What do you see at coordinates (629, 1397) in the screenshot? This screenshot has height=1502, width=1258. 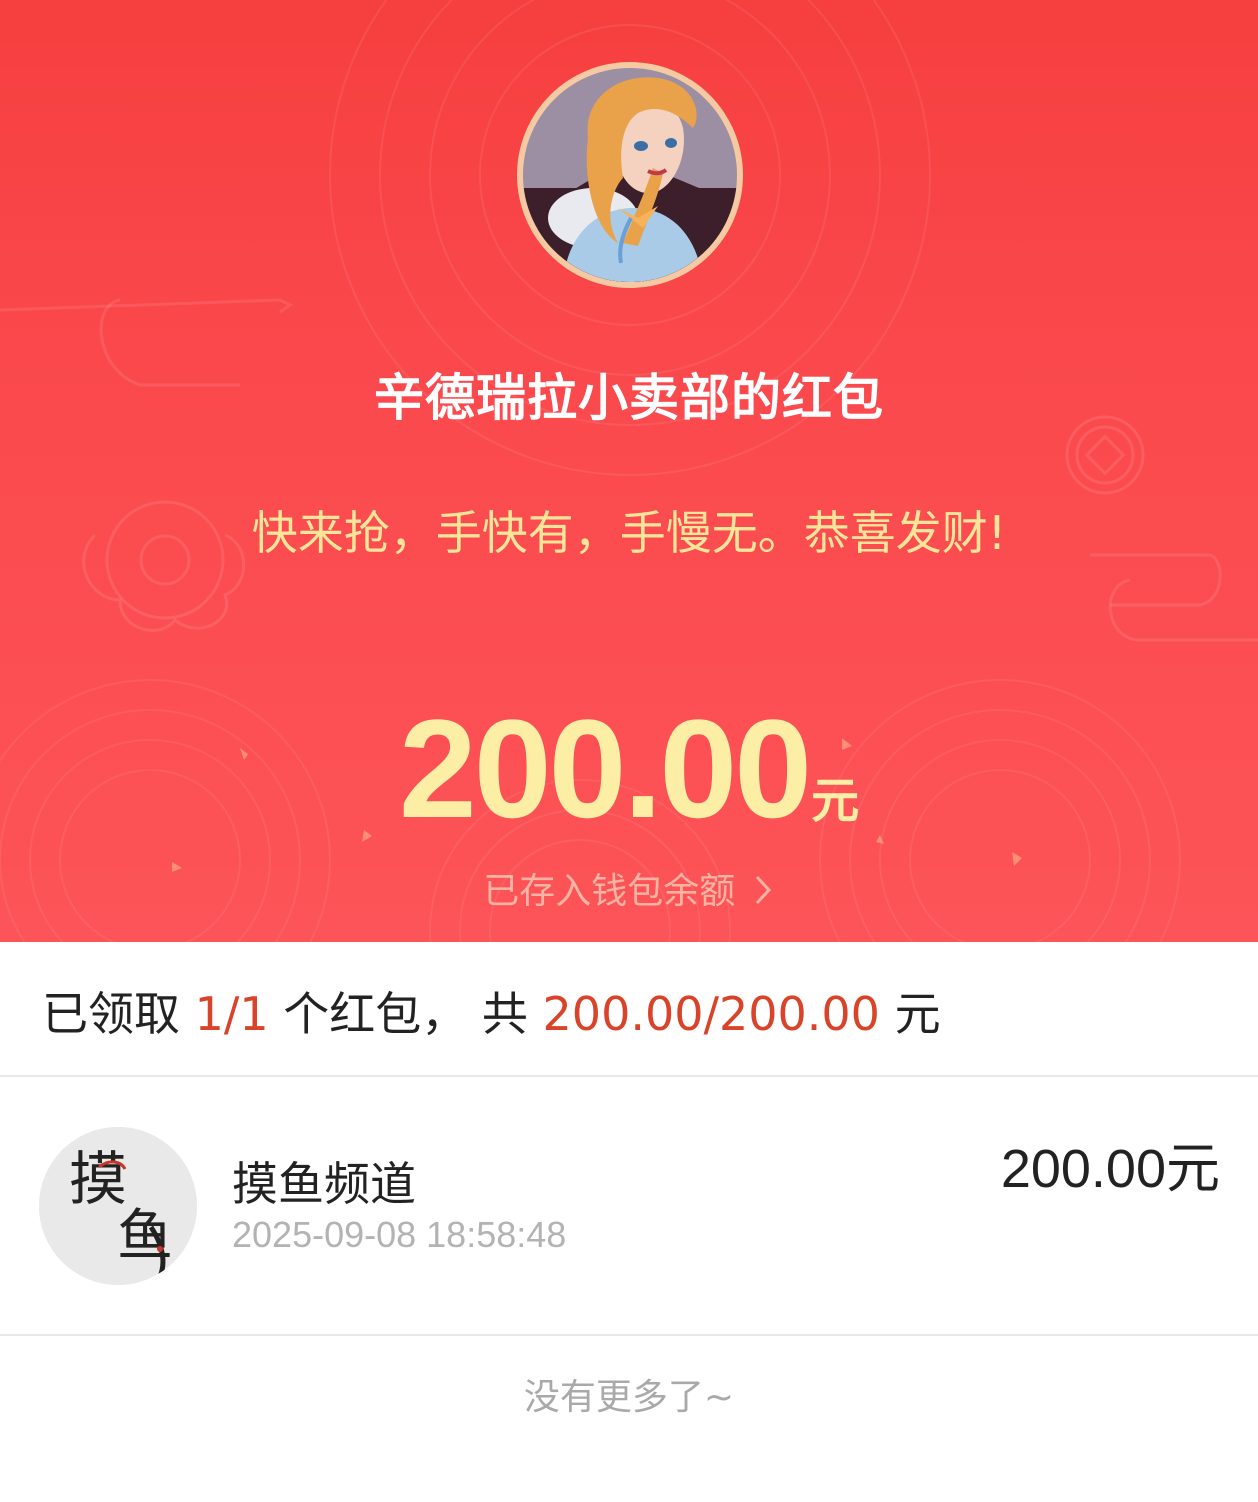 I see `no-more-label: 没有更多了~` at bounding box center [629, 1397].